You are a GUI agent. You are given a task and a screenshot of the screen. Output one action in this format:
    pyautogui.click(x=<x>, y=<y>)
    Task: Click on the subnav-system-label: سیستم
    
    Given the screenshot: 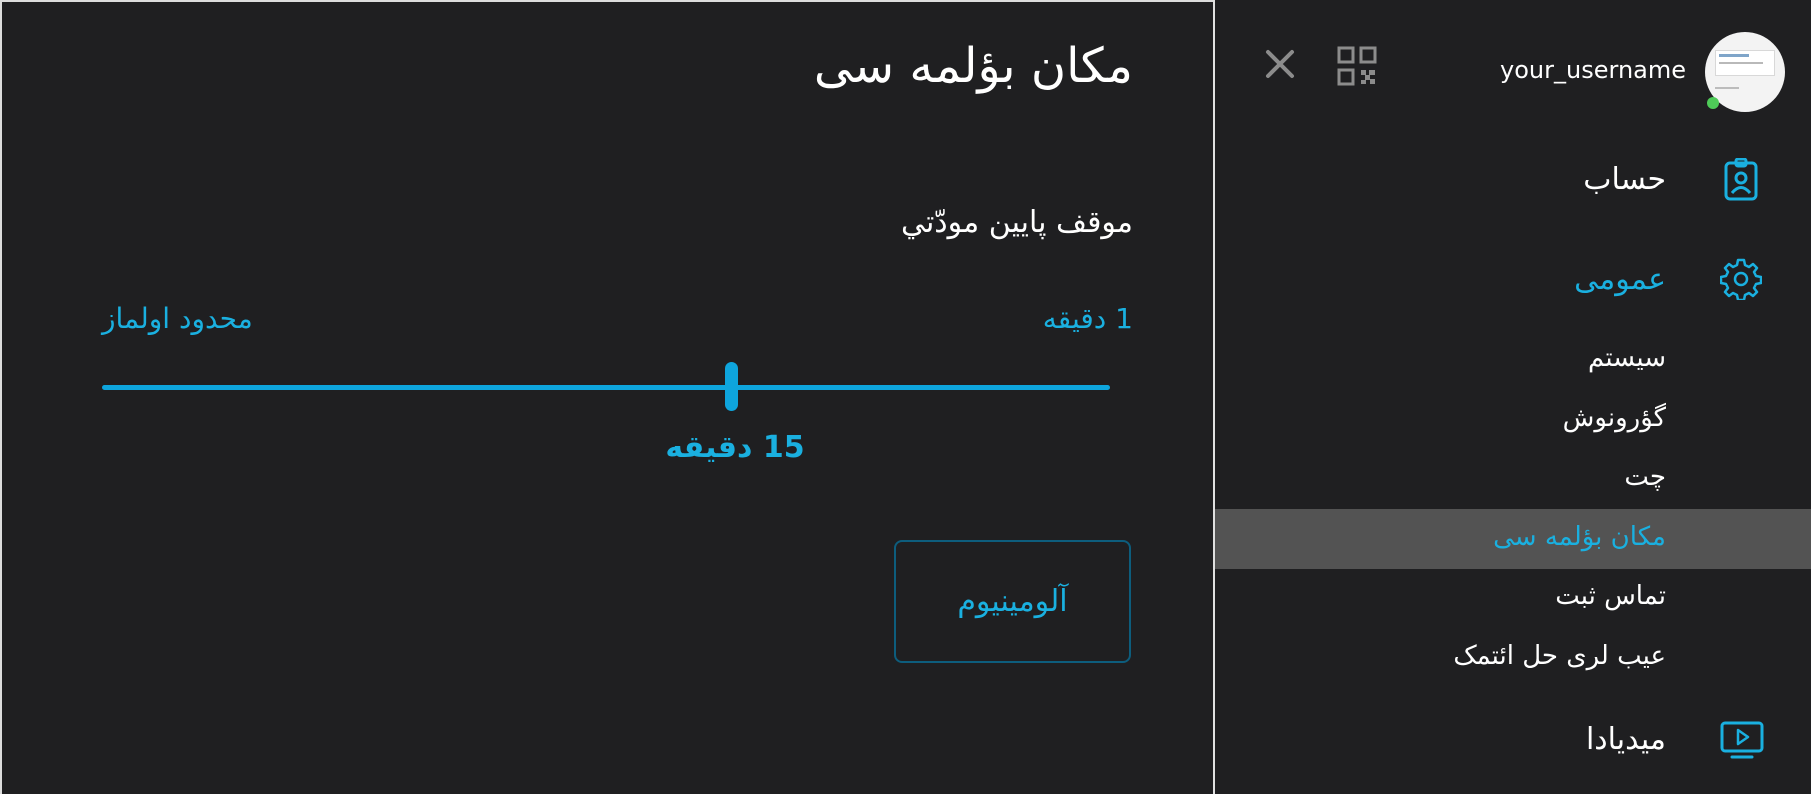 What is the action you would take?
    pyautogui.click(x=1627, y=358)
    